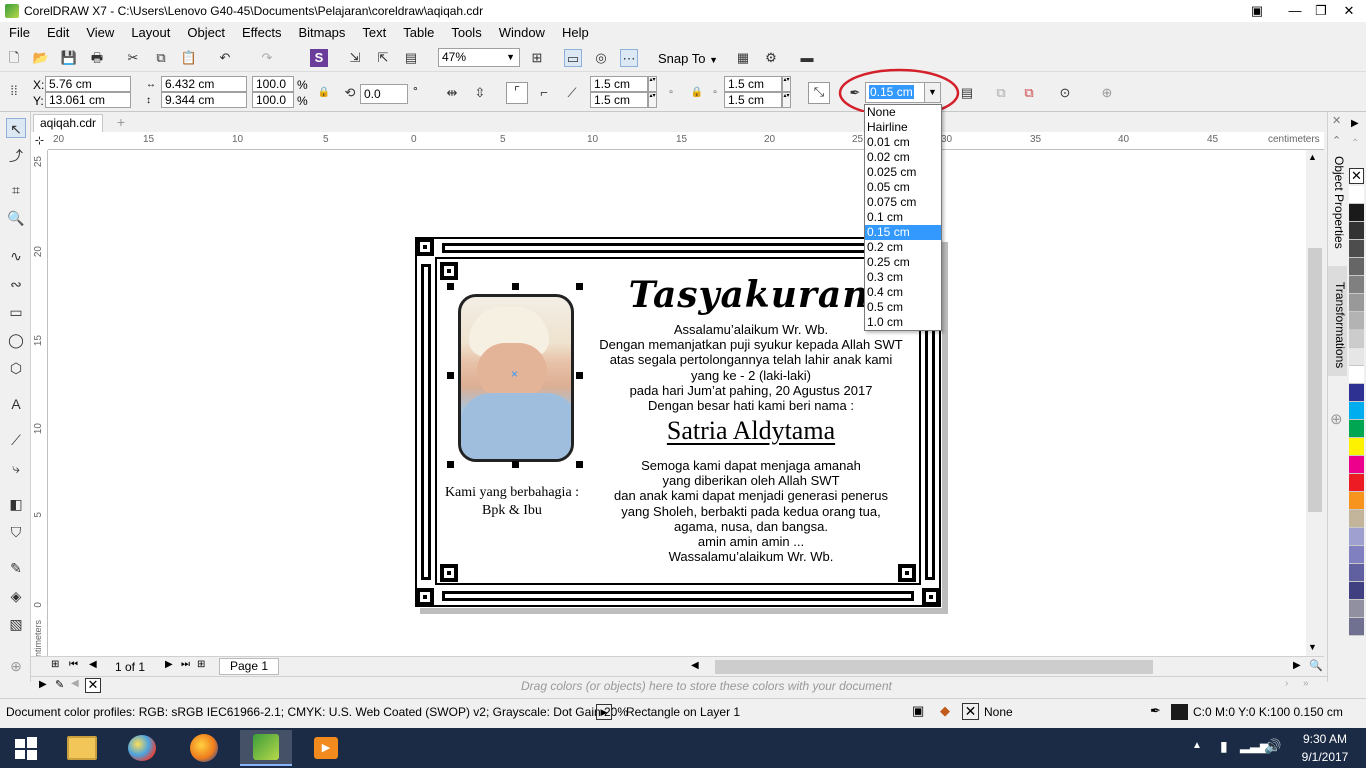 Image resolution: width=1366 pixels, height=768 pixels. I want to click on corner-radius-bottom-left: 1.5 cm, so click(619, 100).